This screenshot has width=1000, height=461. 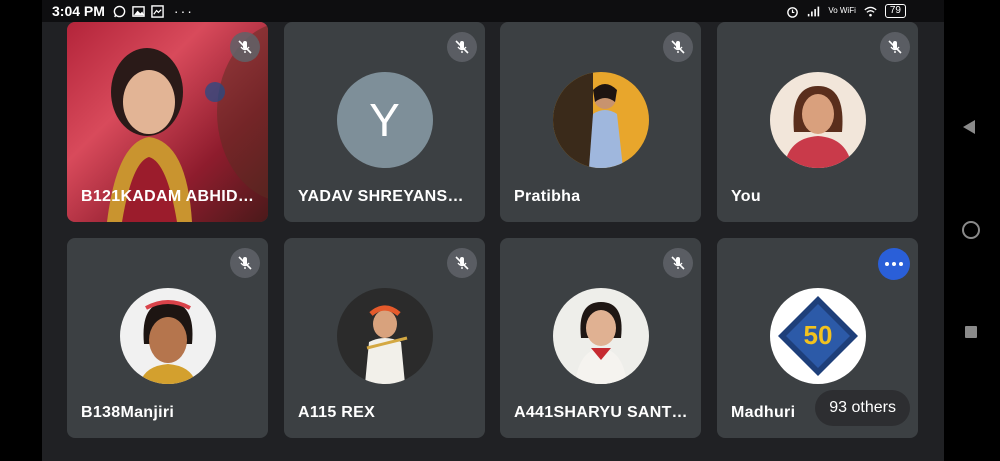 I want to click on logo-text: 50, so click(x=817, y=335).